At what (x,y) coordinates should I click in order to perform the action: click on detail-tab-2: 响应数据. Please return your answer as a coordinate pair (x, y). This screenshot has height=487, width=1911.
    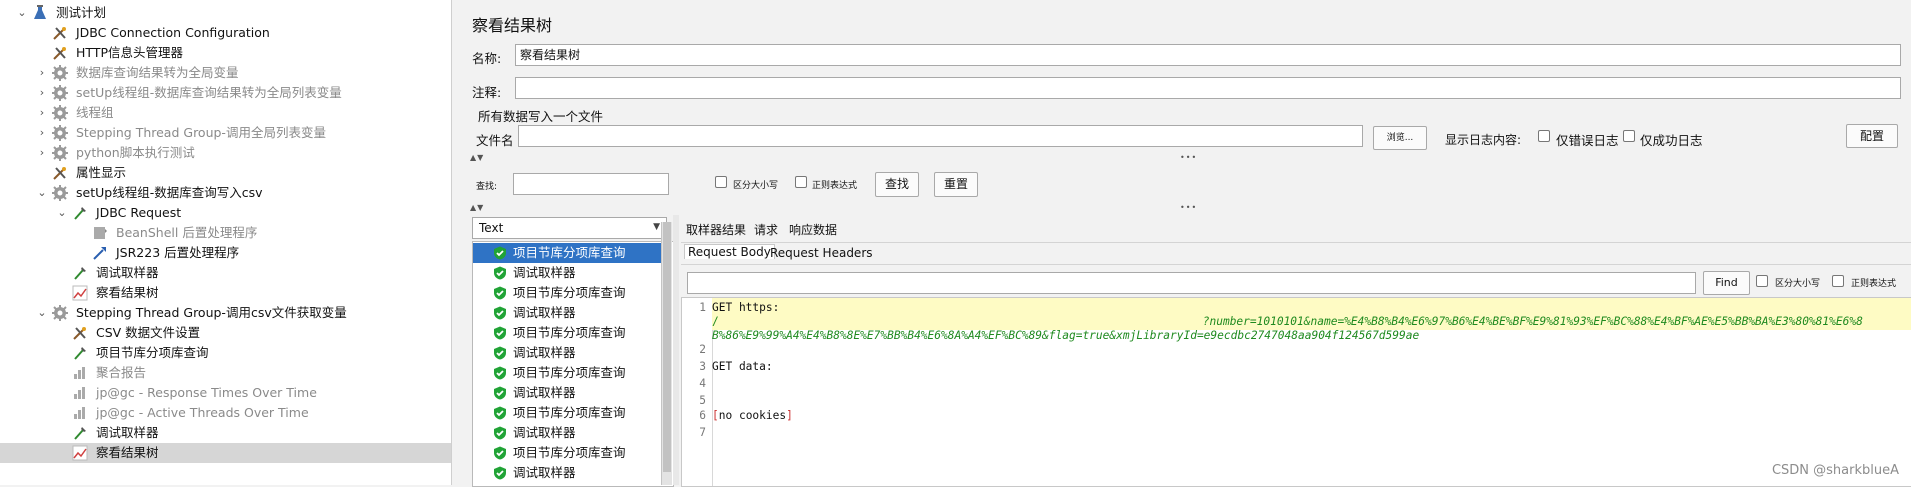
    Looking at the image, I should click on (813, 229).